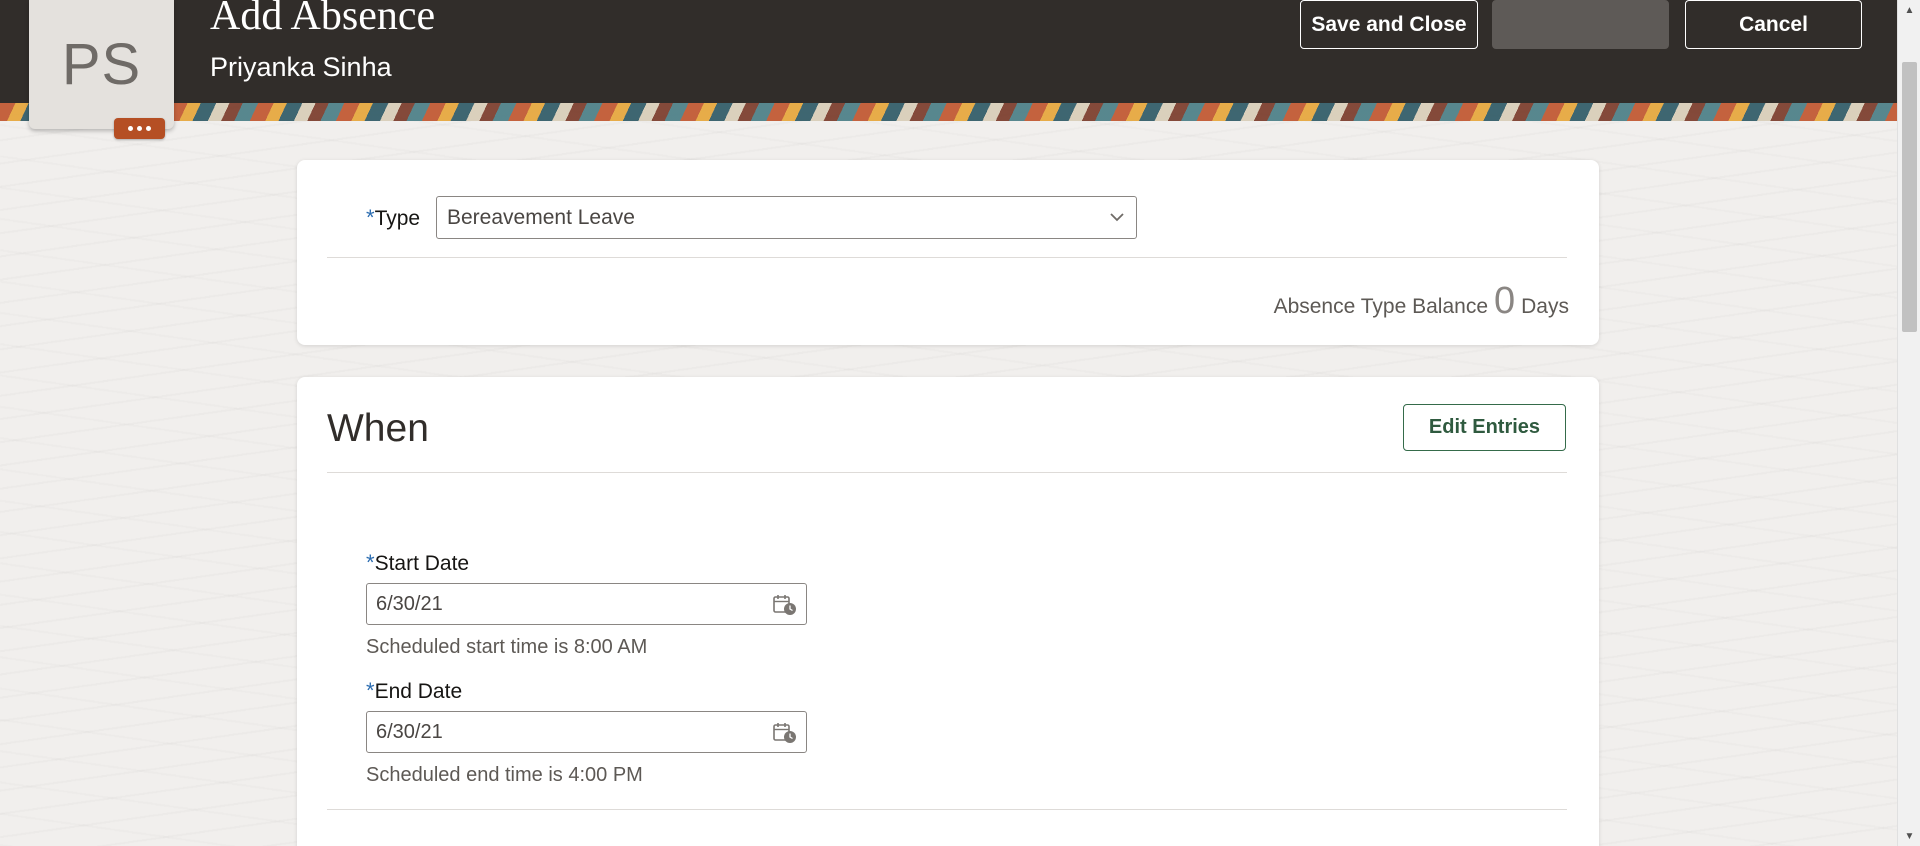  Describe the element at coordinates (378, 428) in the screenshot. I see `section-title: When` at that location.